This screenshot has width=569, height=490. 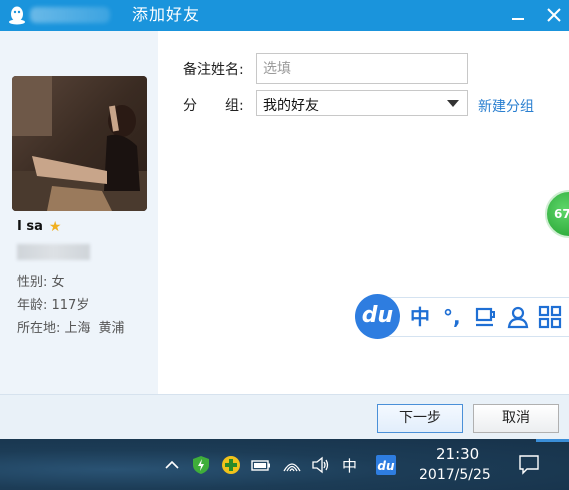 What do you see at coordinates (234, 106) in the screenshot?
I see `group-label-part2: 组:` at bounding box center [234, 106].